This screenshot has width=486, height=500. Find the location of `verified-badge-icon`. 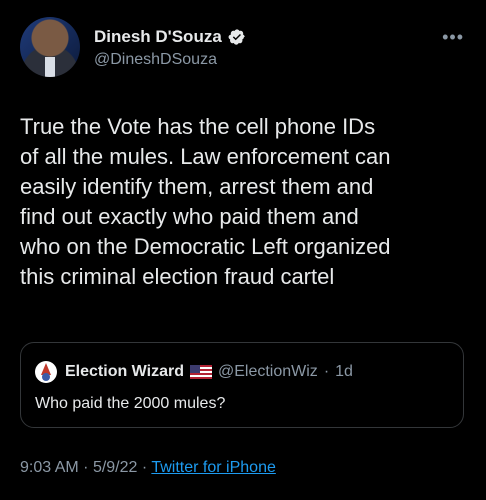

verified-badge-icon is located at coordinates (237, 37).